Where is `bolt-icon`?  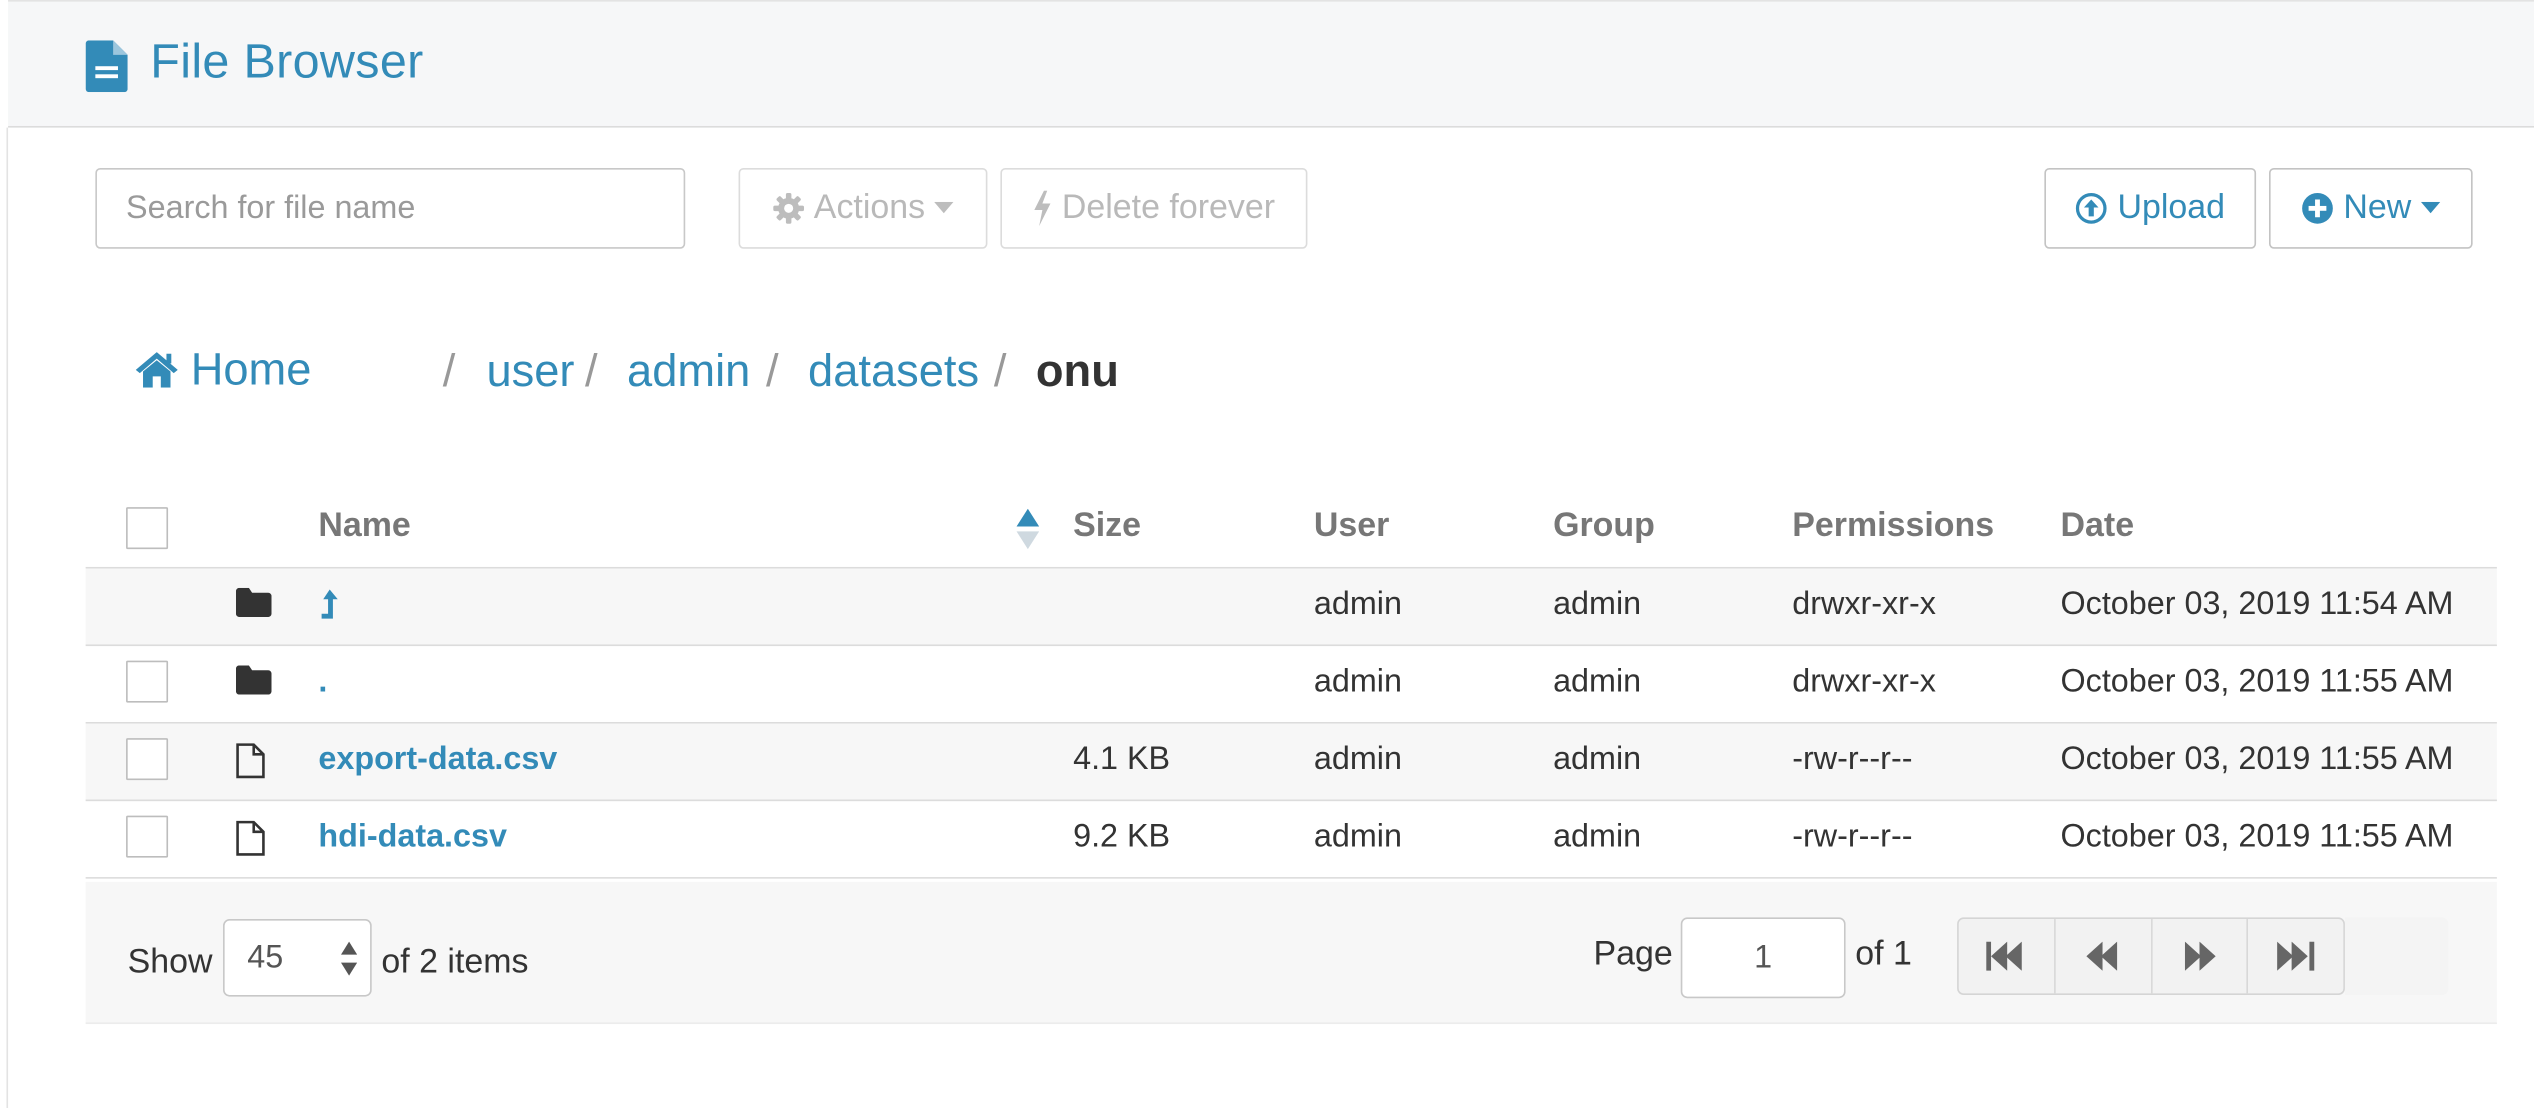
bolt-icon is located at coordinates (1042, 208).